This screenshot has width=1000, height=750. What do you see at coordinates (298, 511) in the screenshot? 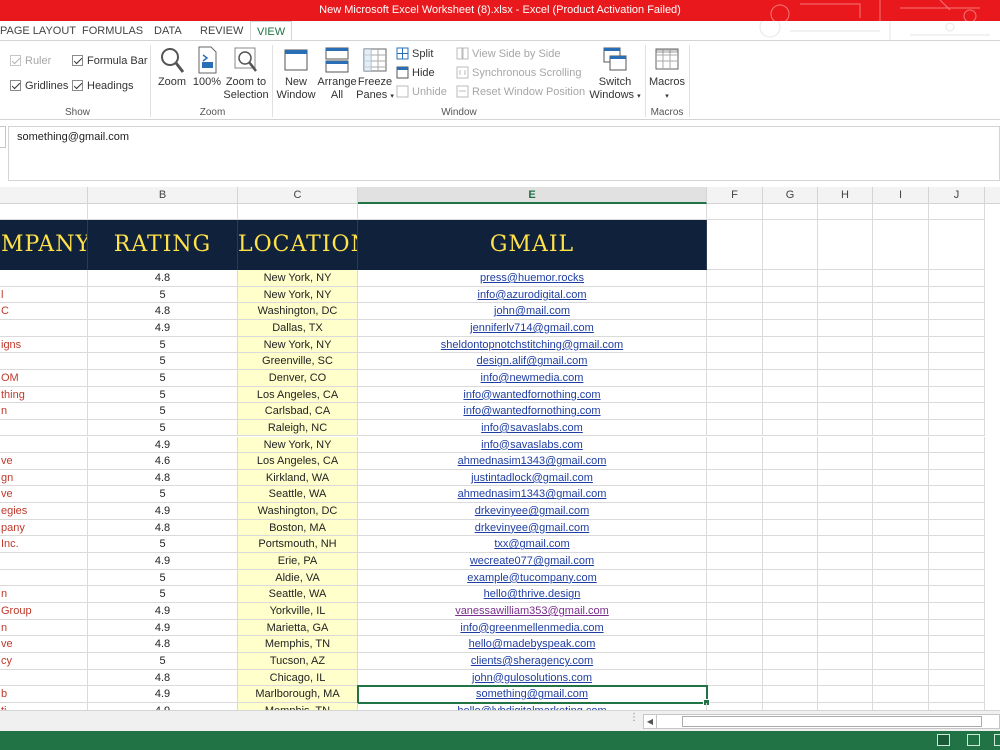
I see `cell-location: Washington, DC` at bounding box center [298, 511].